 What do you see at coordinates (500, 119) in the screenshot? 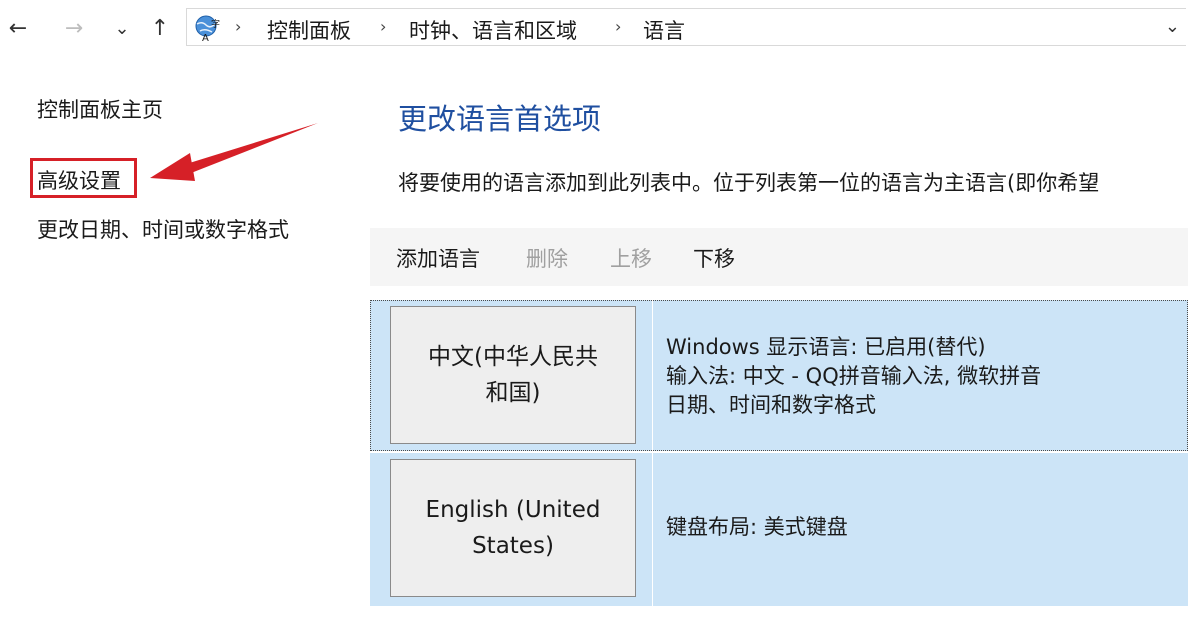
I see `page-title: 更改语言首选项` at bounding box center [500, 119].